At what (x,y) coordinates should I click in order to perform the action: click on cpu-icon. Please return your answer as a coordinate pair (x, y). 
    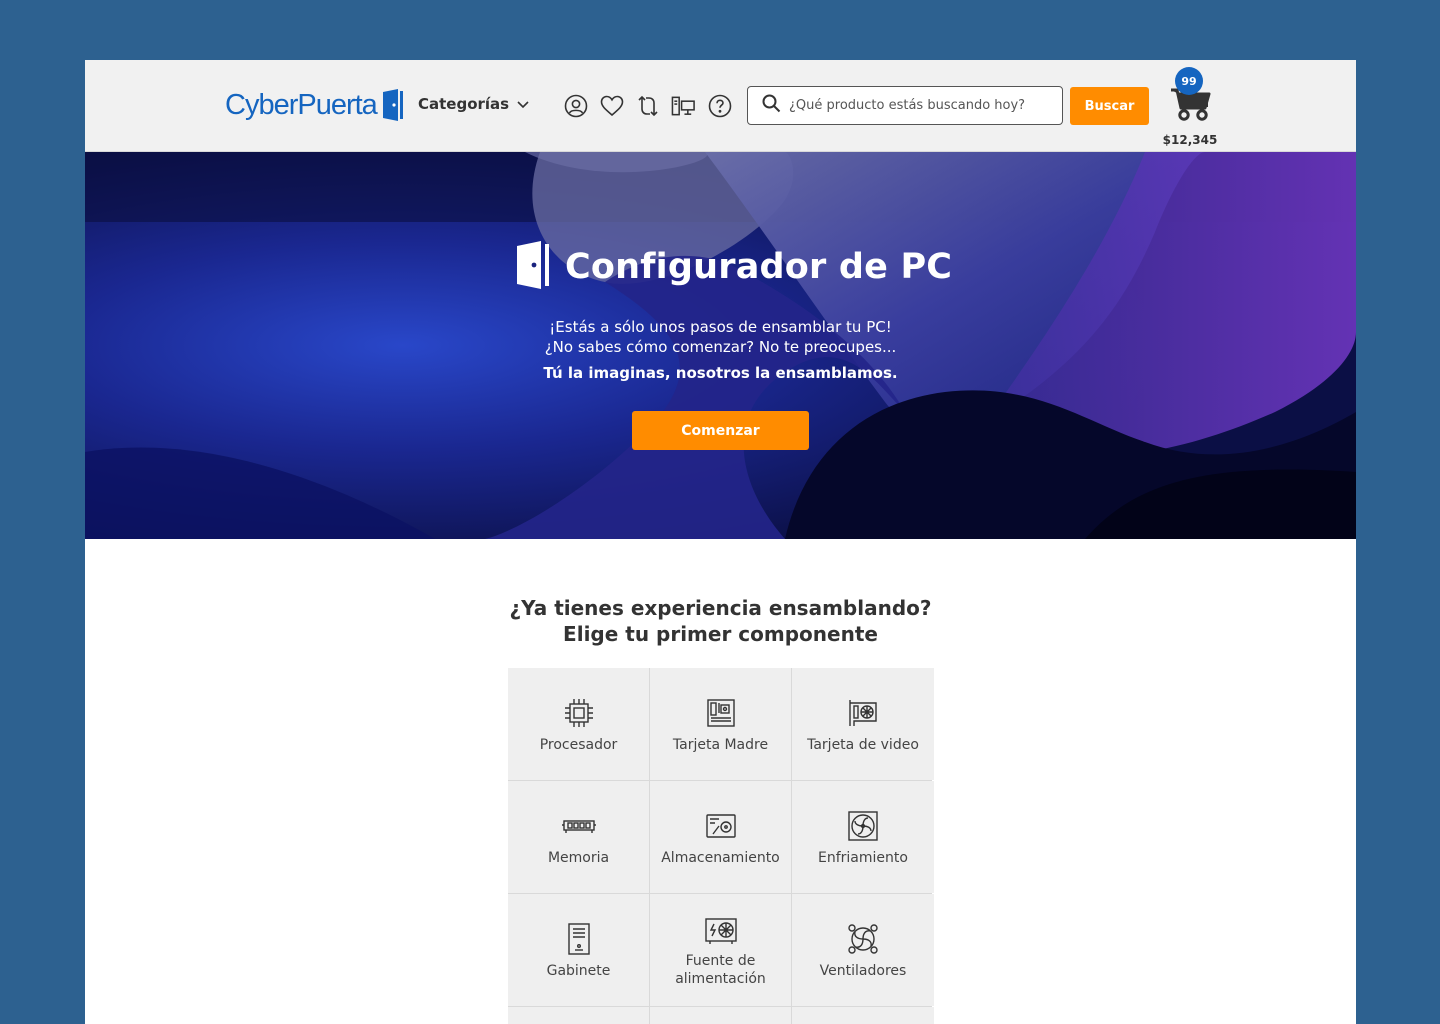
    Looking at the image, I should click on (579, 713).